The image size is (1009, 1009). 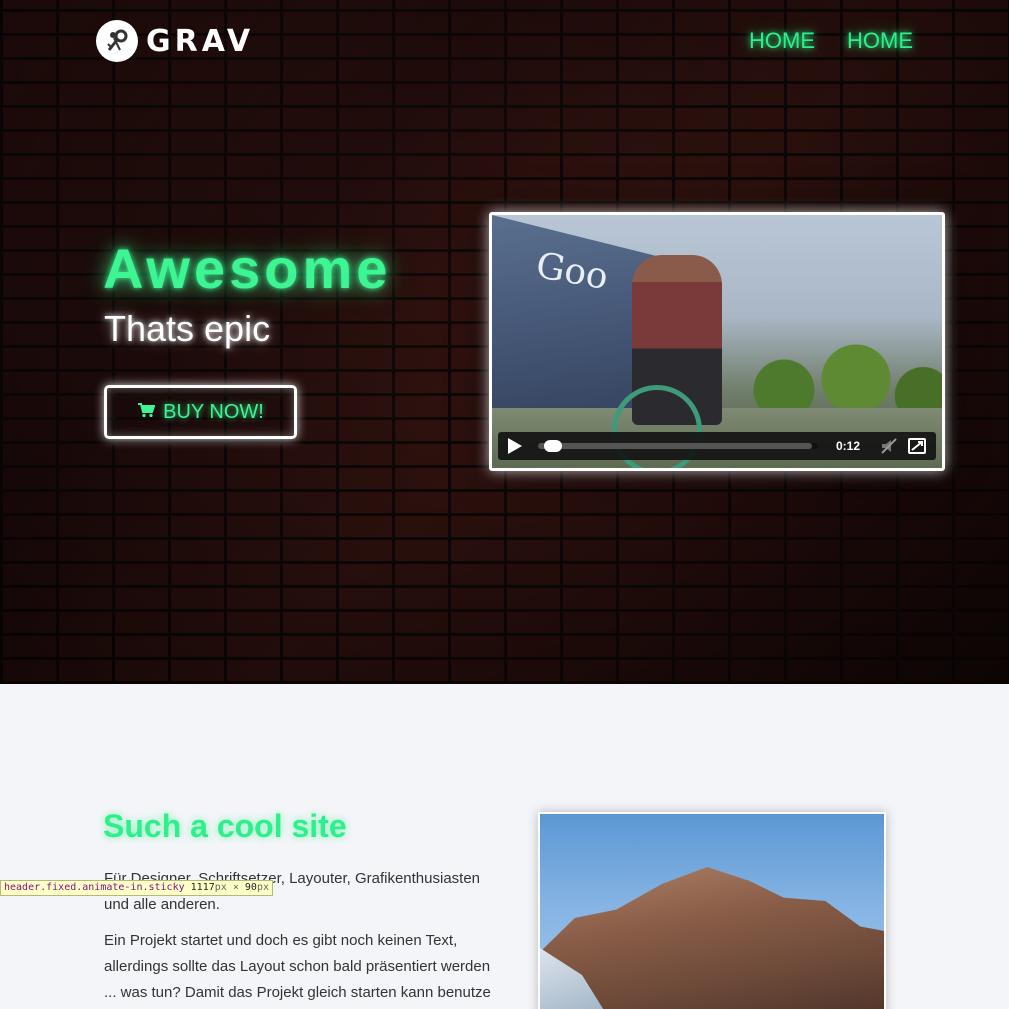 What do you see at coordinates (247, 268) in the screenshot?
I see `hero-headline: Awesome` at bounding box center [247, 268].